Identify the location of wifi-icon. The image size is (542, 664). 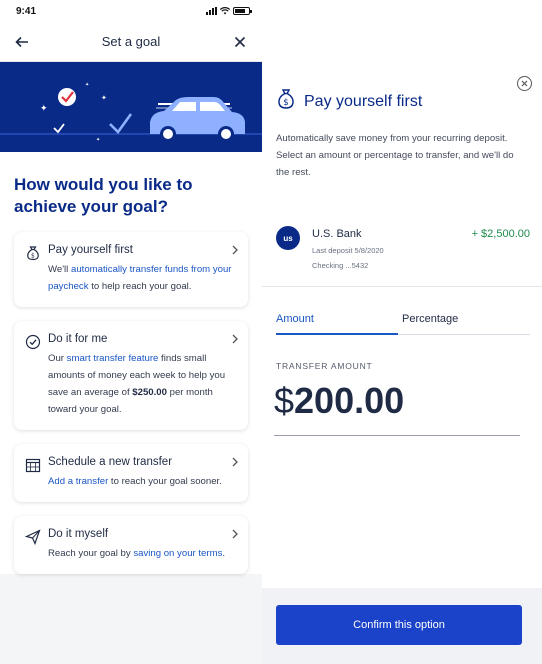
(225, 11).